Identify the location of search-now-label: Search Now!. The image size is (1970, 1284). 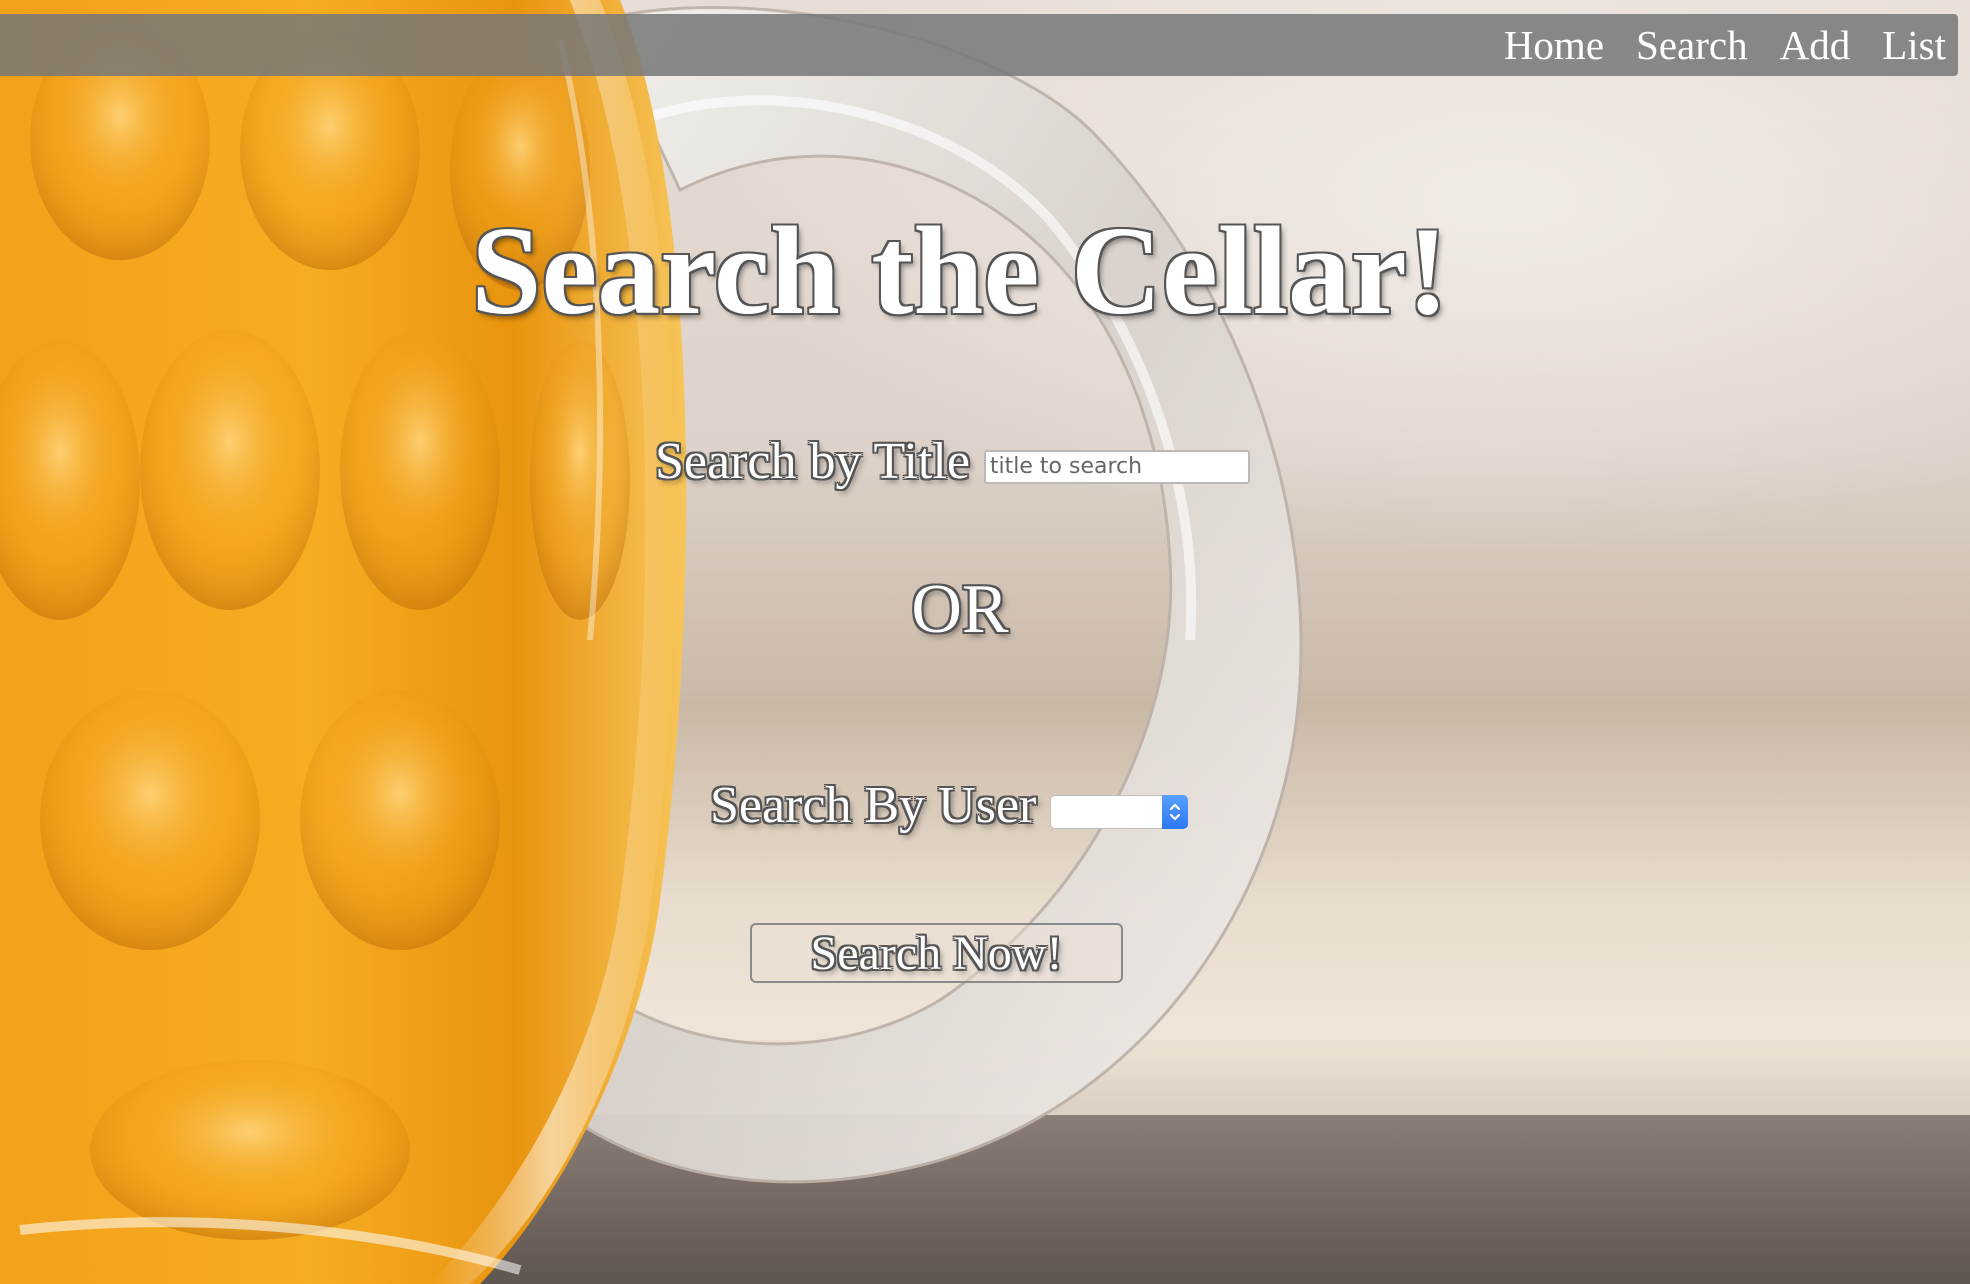
(936, 953).